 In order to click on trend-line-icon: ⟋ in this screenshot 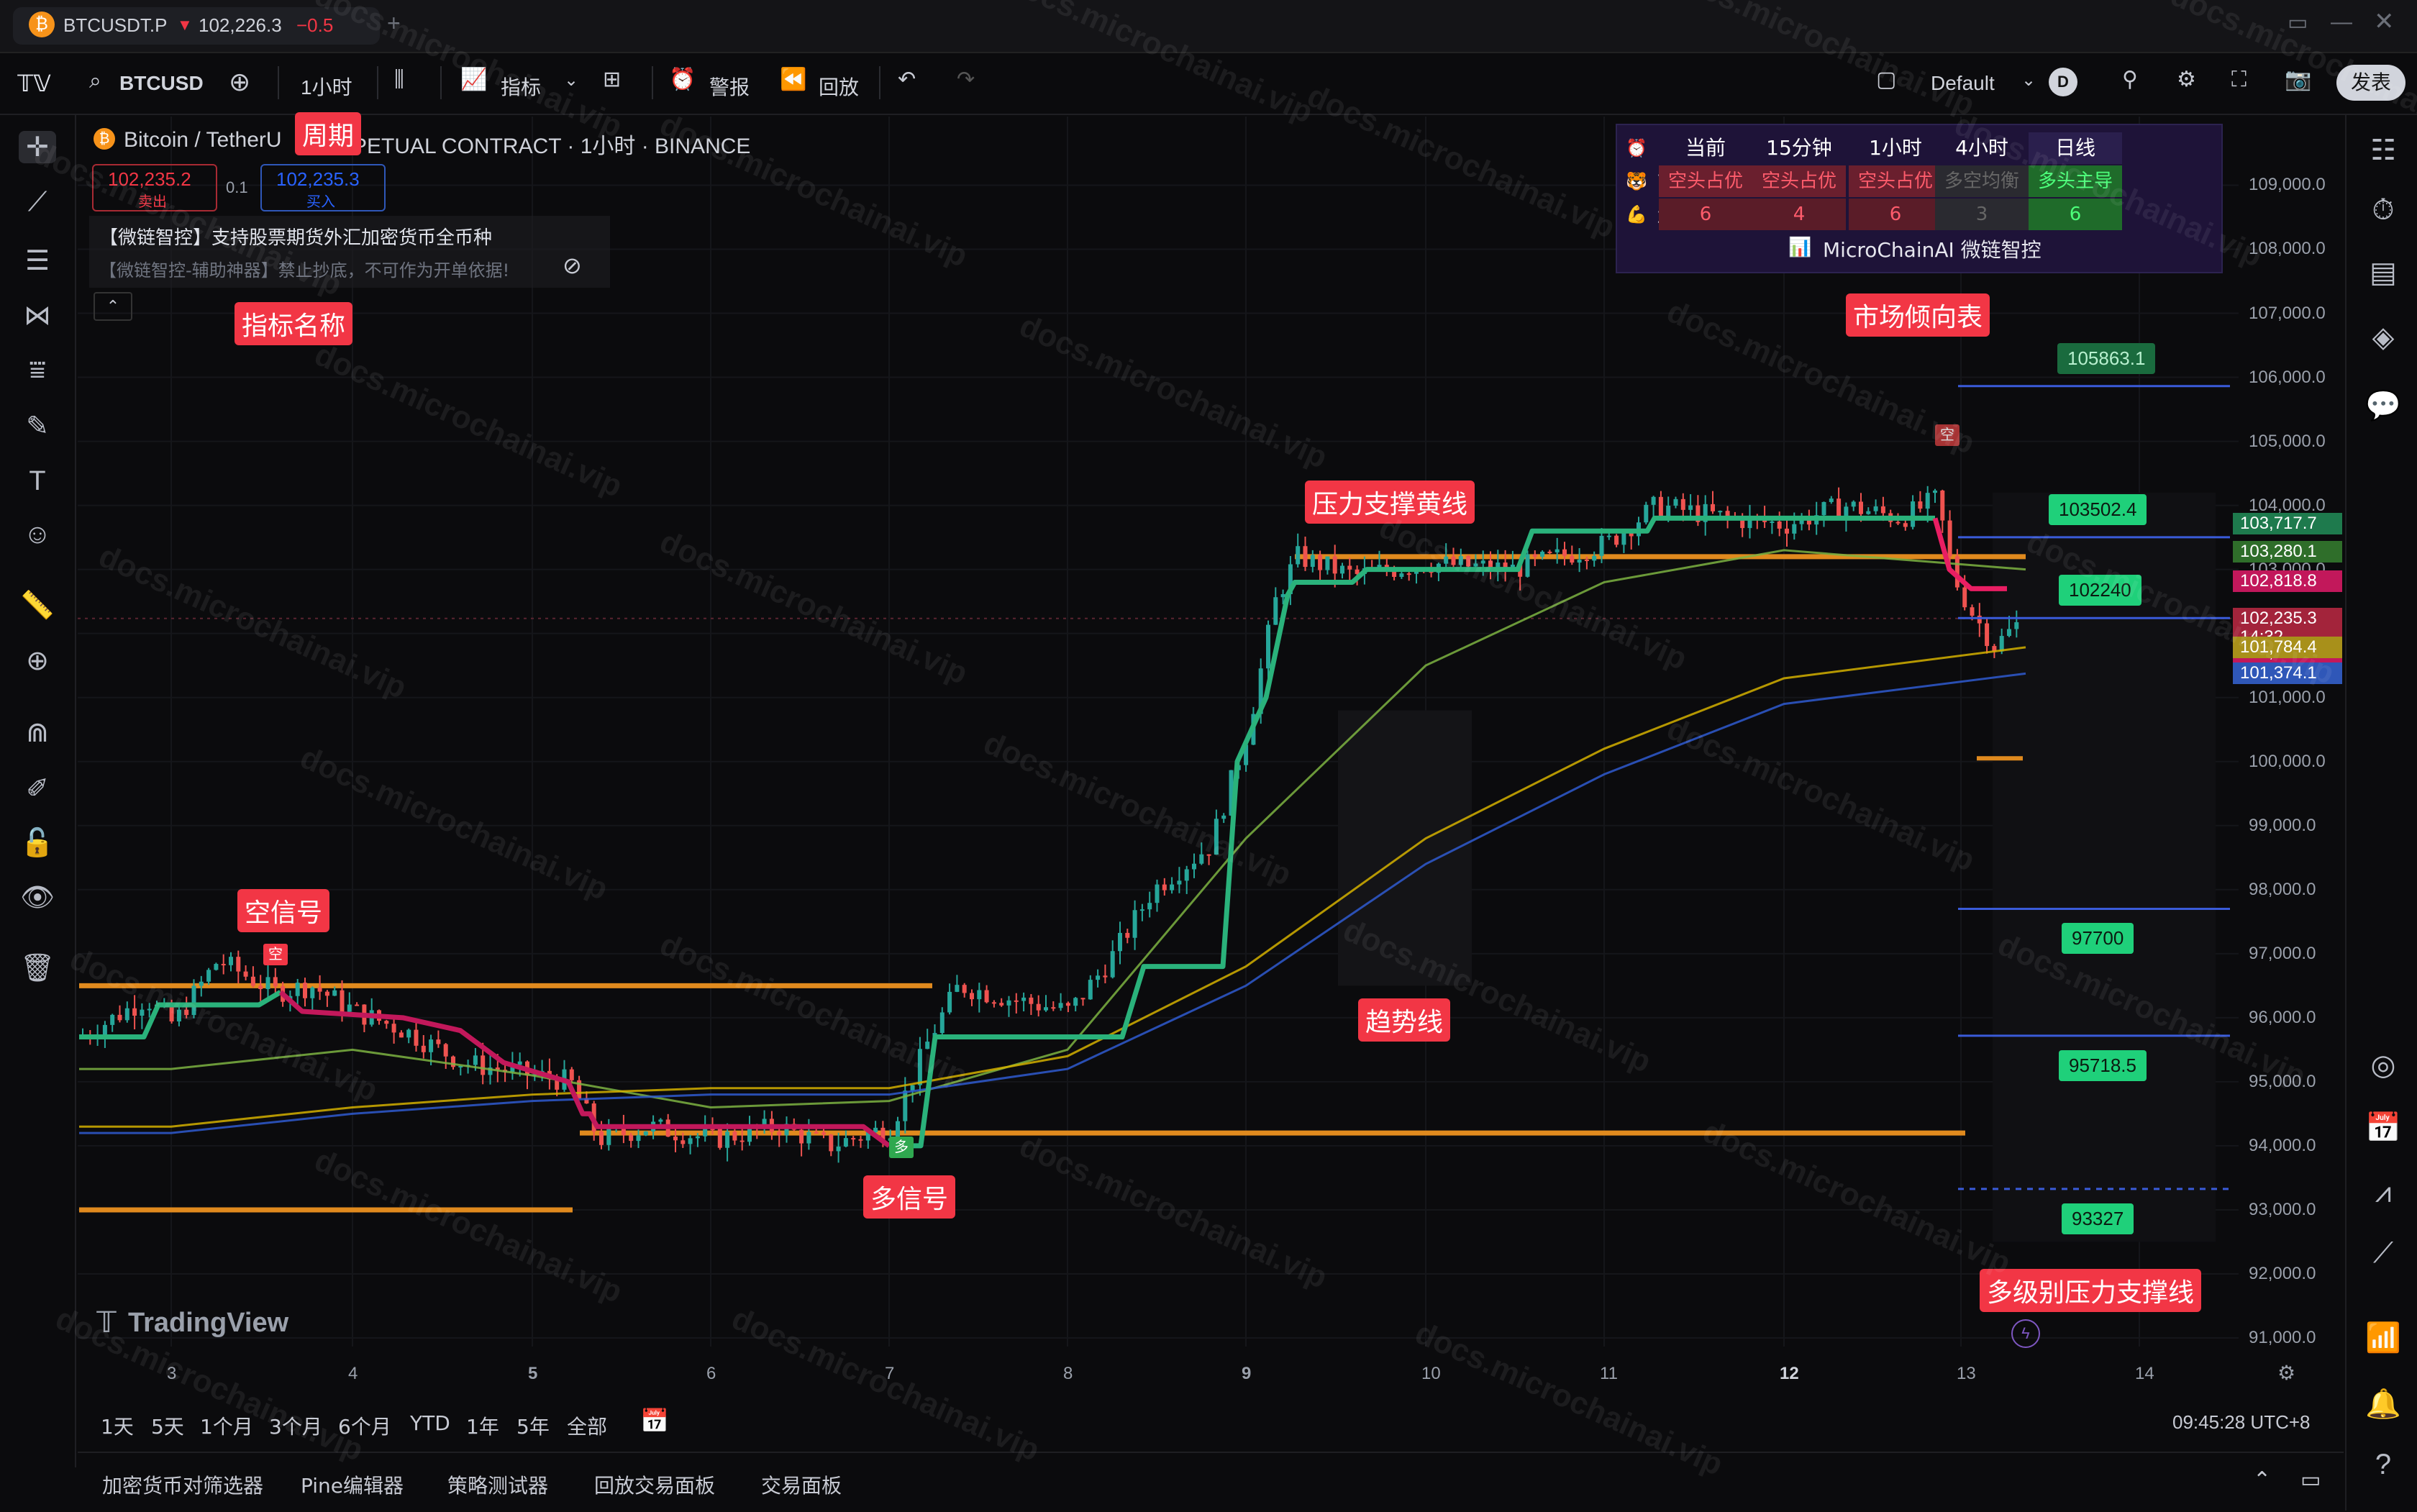, I will do `click(37, 203)`.